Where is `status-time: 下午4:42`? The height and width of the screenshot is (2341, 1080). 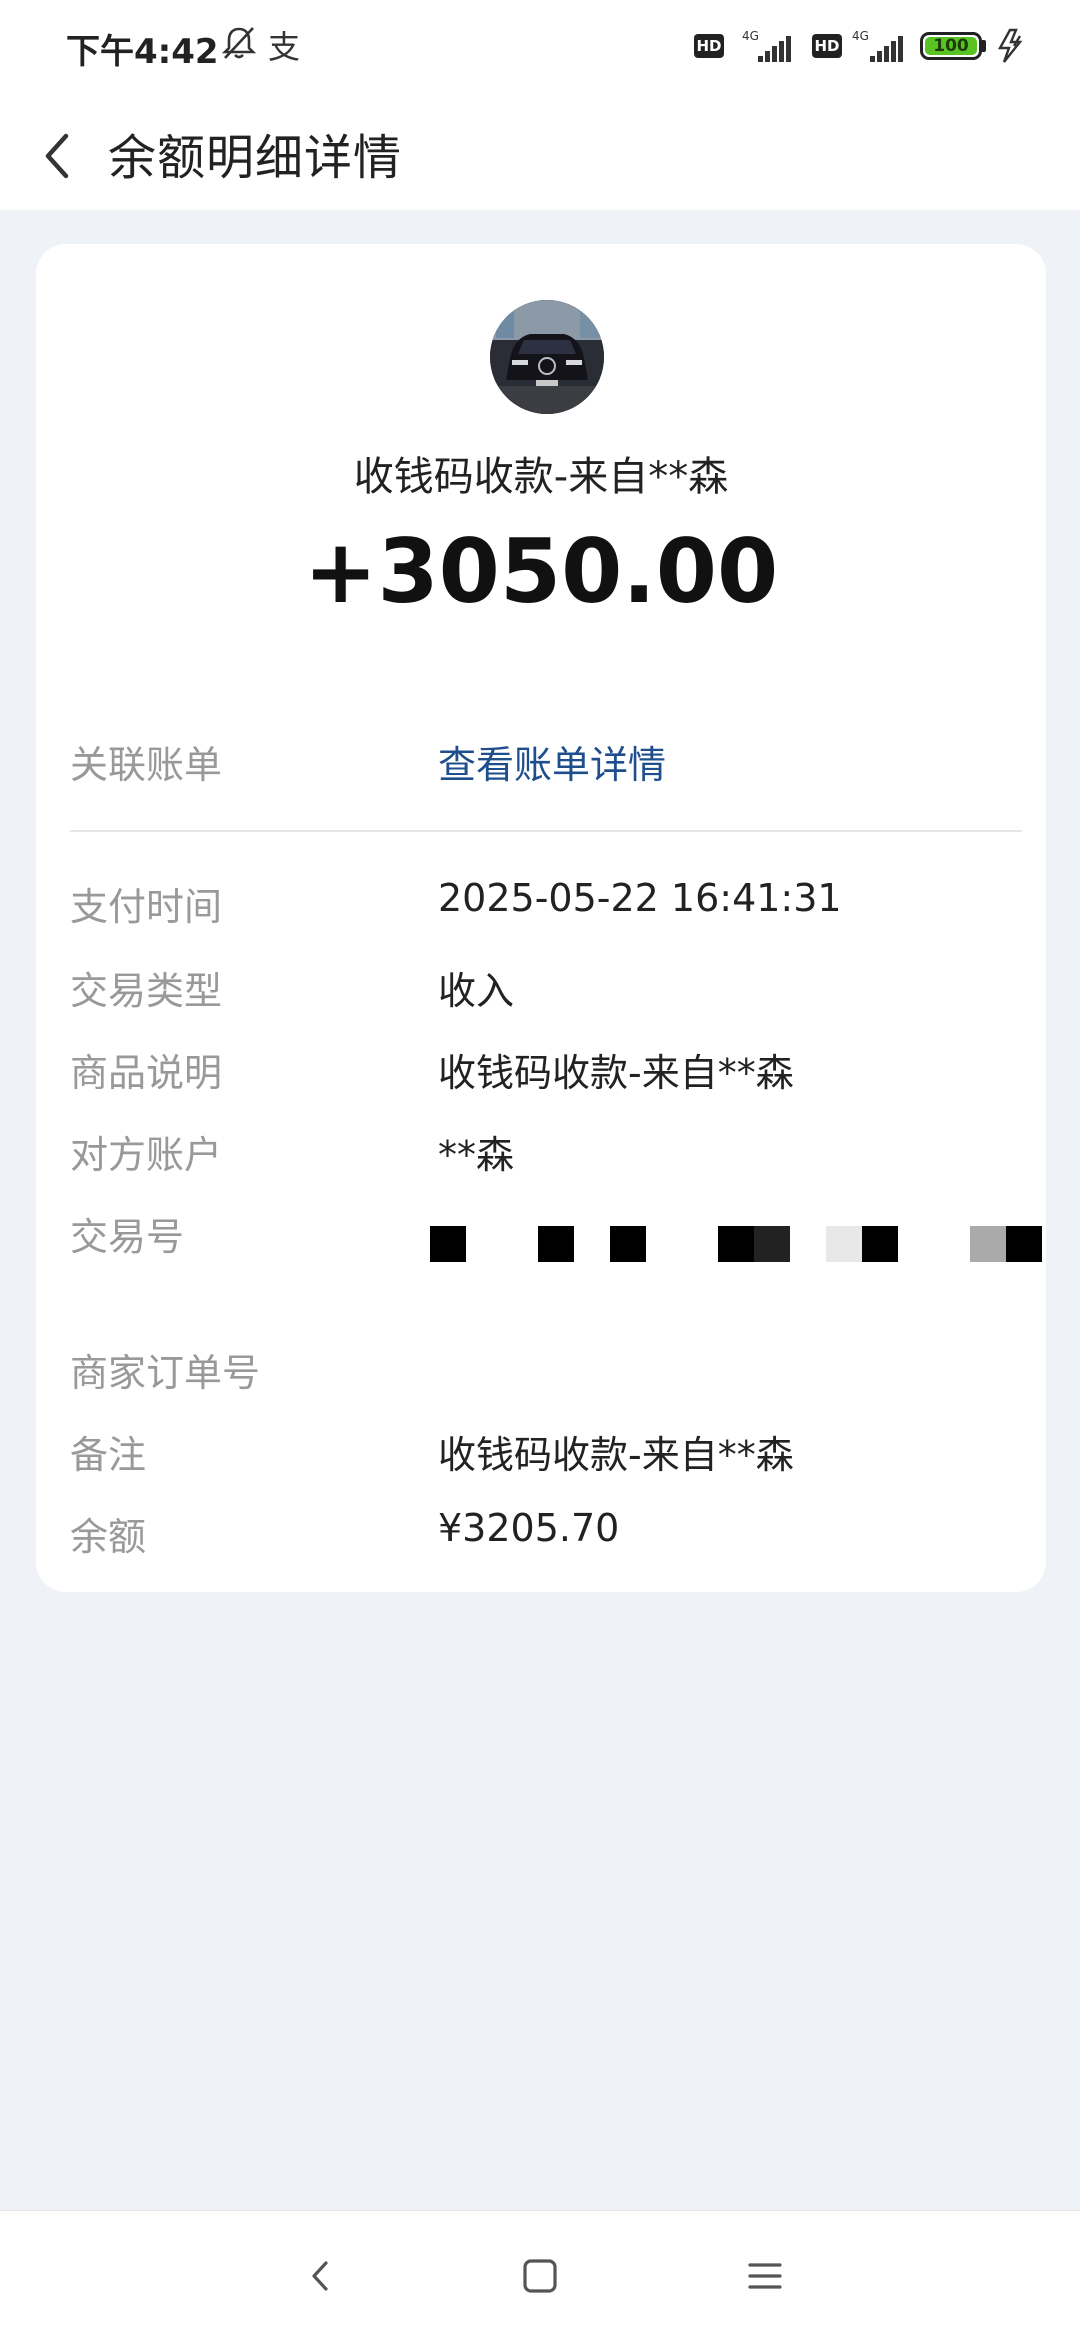
status-time: 下午4:42 is located at coordinates (142, 52).